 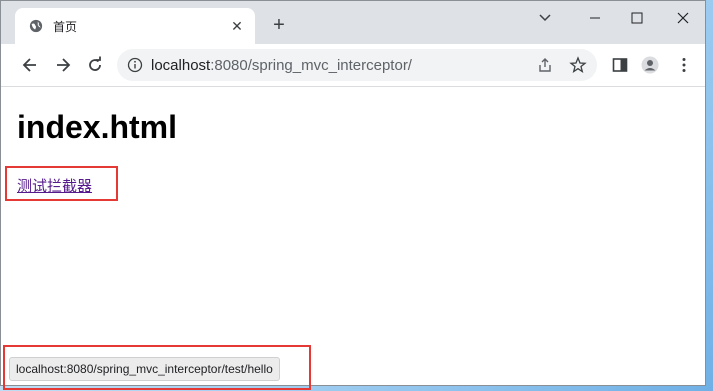 What do you see at coordinates (683, 18) in the screenshot?
I see `close-window-icon` at bounding box center [683, 18].